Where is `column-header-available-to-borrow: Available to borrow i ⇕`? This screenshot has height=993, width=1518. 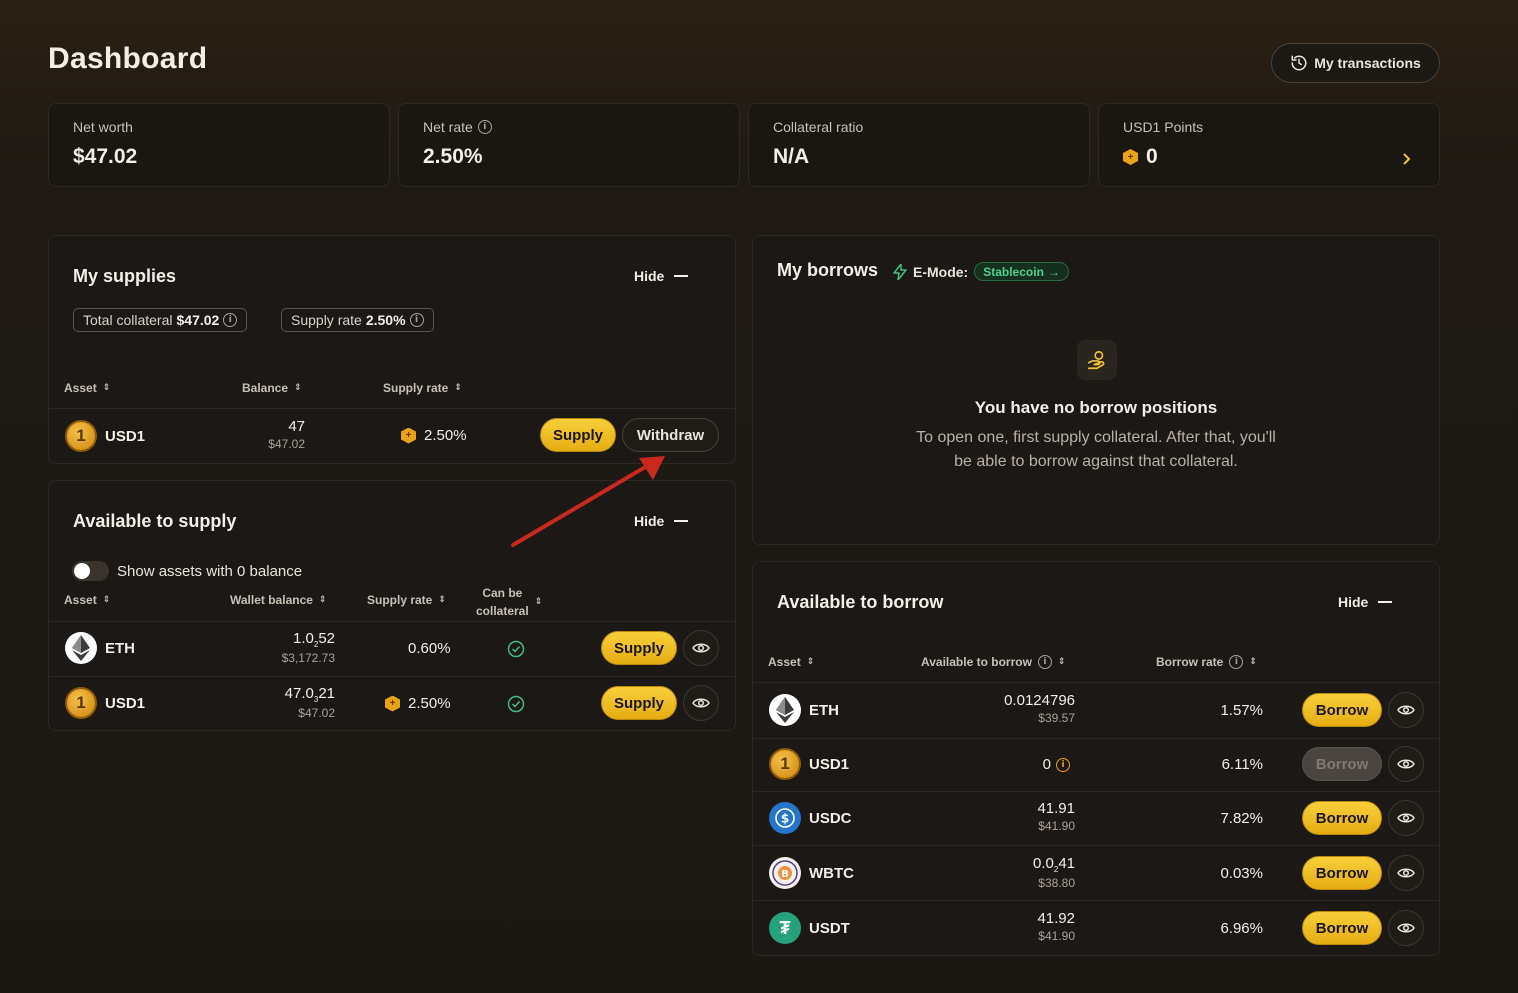 column-header-available-to-borrow: Available to borrow i ⇕ is located at coordinates (993, 662).